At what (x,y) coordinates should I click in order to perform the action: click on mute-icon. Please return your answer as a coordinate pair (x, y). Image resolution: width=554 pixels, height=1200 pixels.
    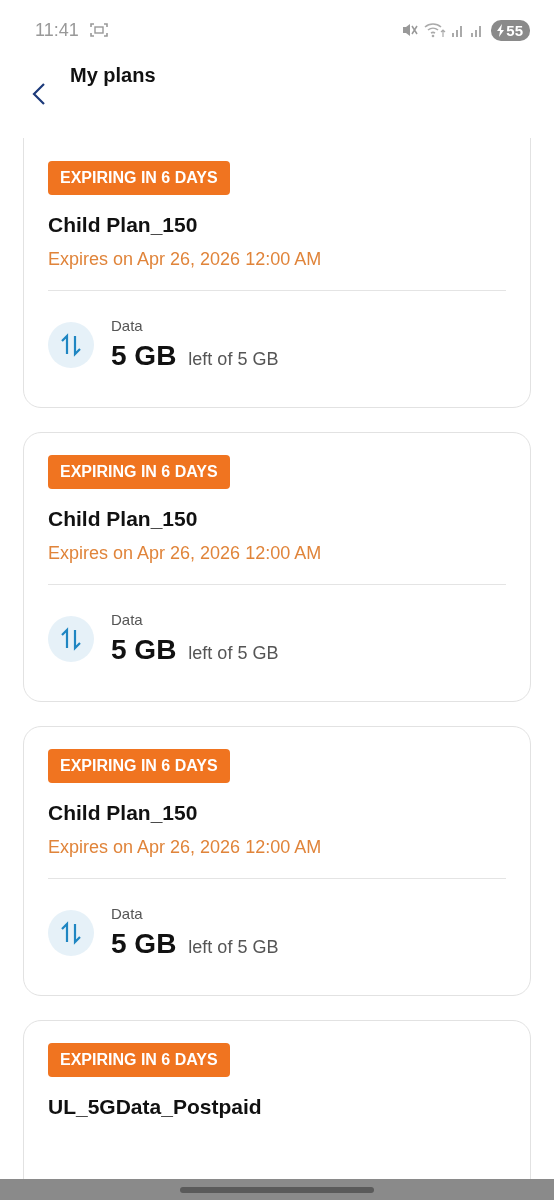
    Looking at the image, I should click on (410, 30).